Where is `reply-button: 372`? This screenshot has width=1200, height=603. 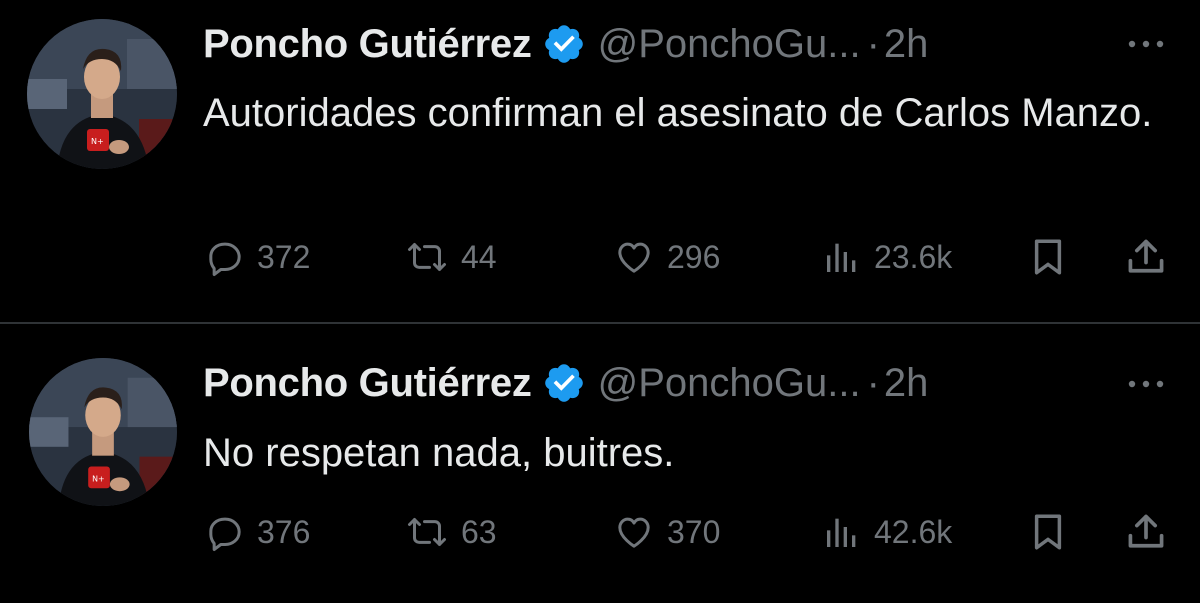
reply-button: 372 is located at coordinates (257, 257).